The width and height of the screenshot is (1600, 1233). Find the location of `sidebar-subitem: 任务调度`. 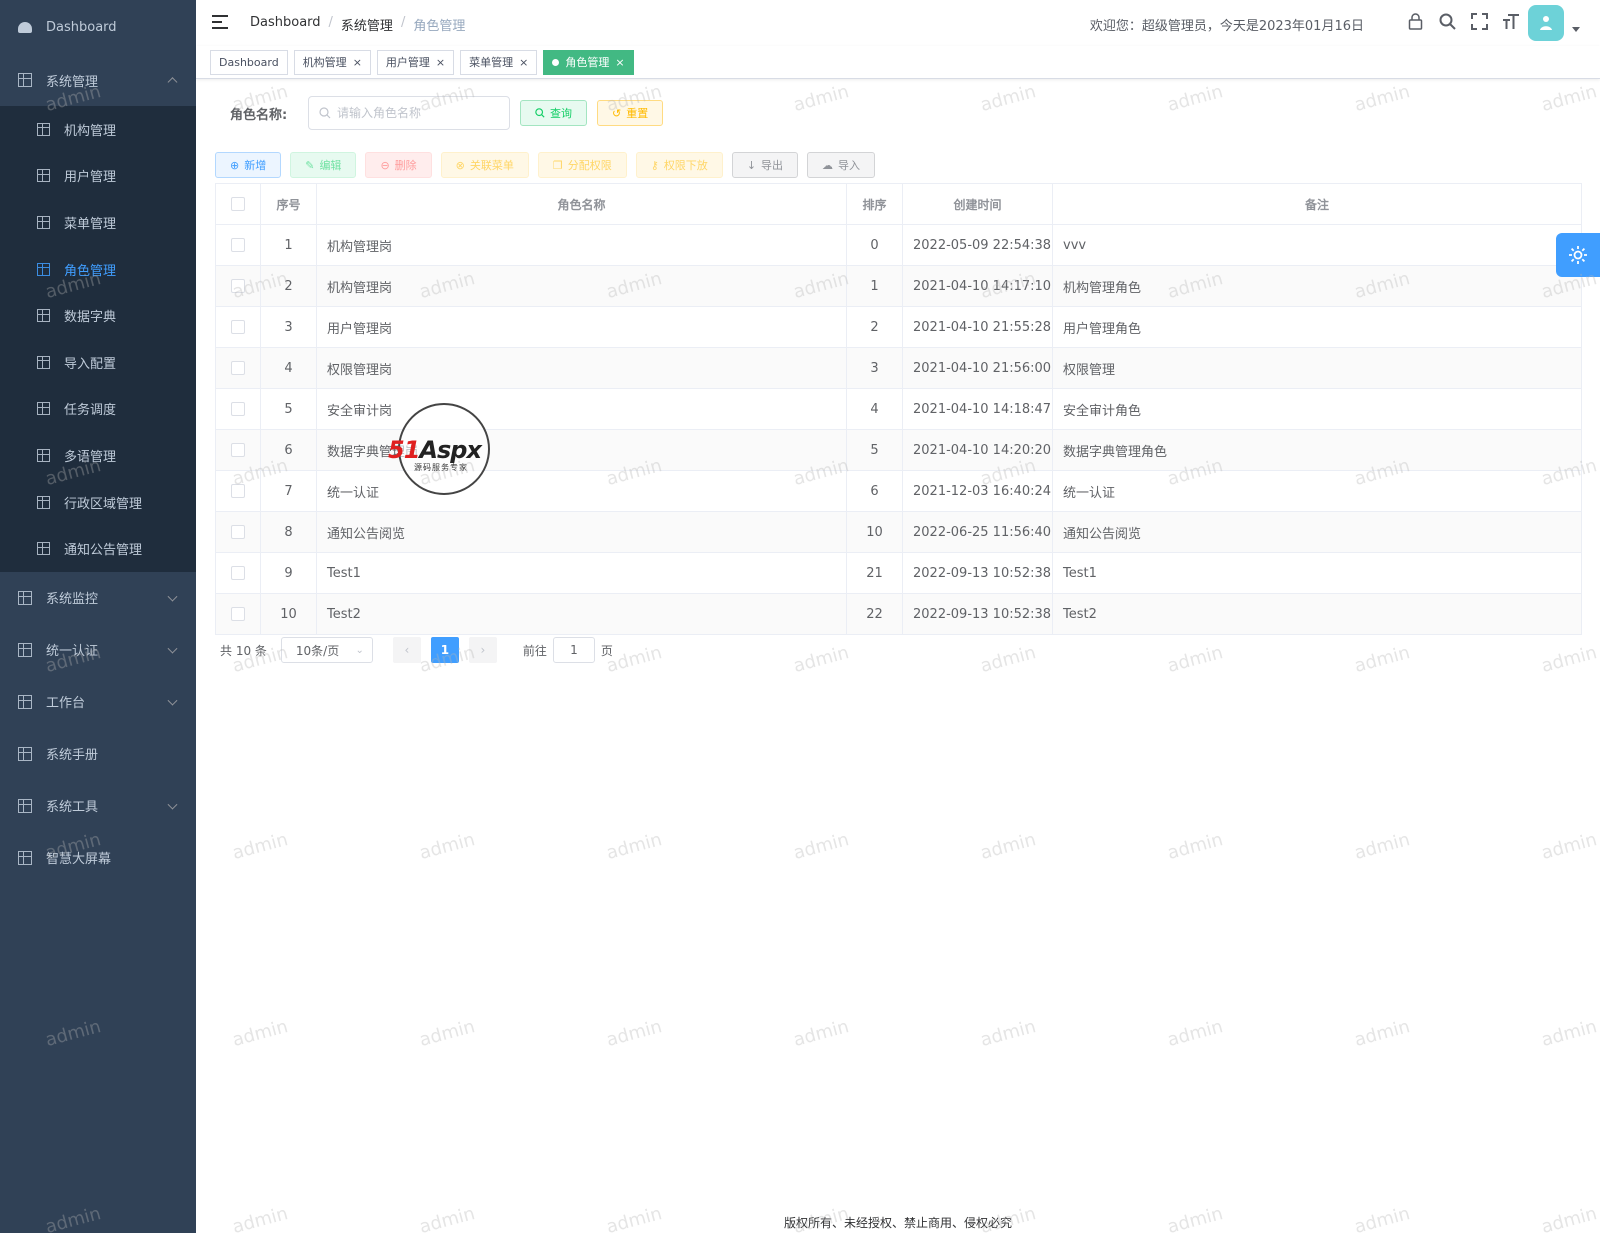

sidebar-subitem: 任务调度 is located at coordinates (98, 409).